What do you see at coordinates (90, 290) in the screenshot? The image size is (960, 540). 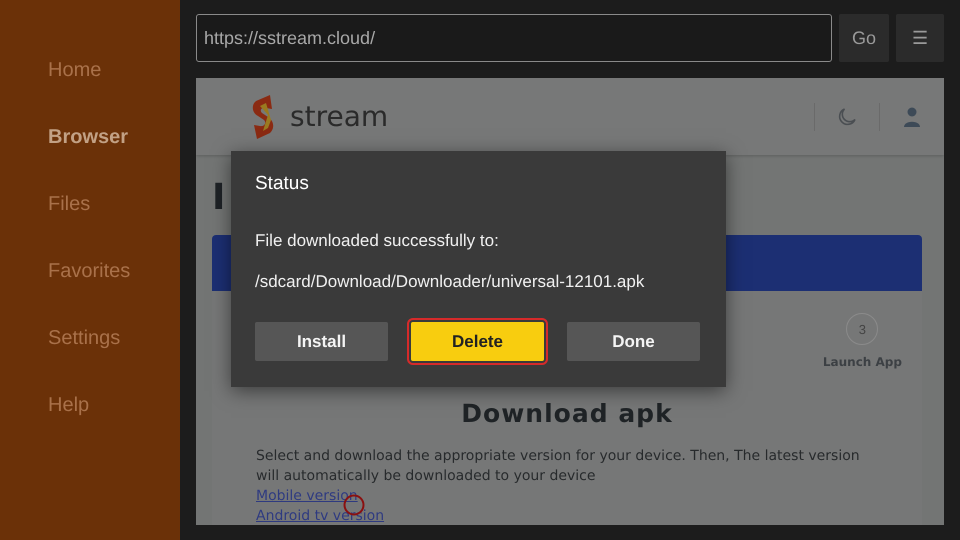 I see `sidebar-item: Favorites` at bounding box center [90, 290].